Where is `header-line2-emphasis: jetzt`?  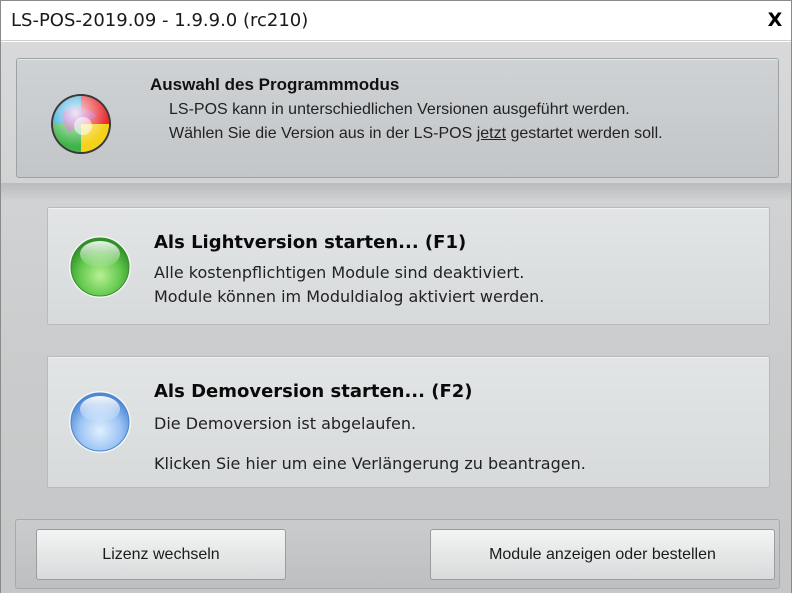
header-line2-emphasis: jetzt is located at coordinates (491, 133).